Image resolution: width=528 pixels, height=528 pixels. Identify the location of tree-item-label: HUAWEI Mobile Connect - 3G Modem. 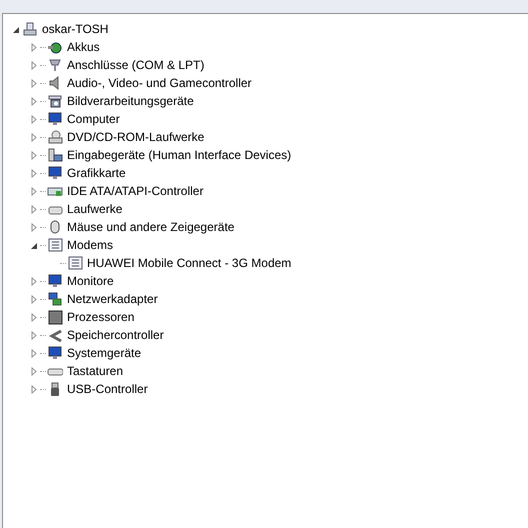
(189, 263).